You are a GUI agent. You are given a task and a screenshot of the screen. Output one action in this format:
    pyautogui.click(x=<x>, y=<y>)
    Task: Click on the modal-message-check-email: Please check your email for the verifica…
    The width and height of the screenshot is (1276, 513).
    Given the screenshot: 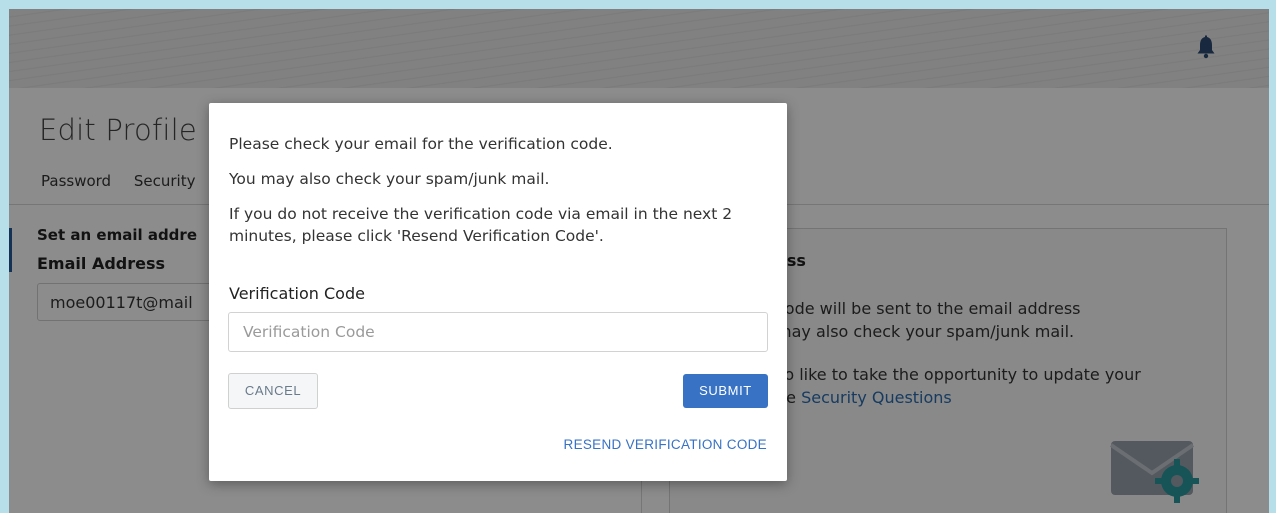 What is the action you would take?
    pyautogui.click(x=421, y=144)
    